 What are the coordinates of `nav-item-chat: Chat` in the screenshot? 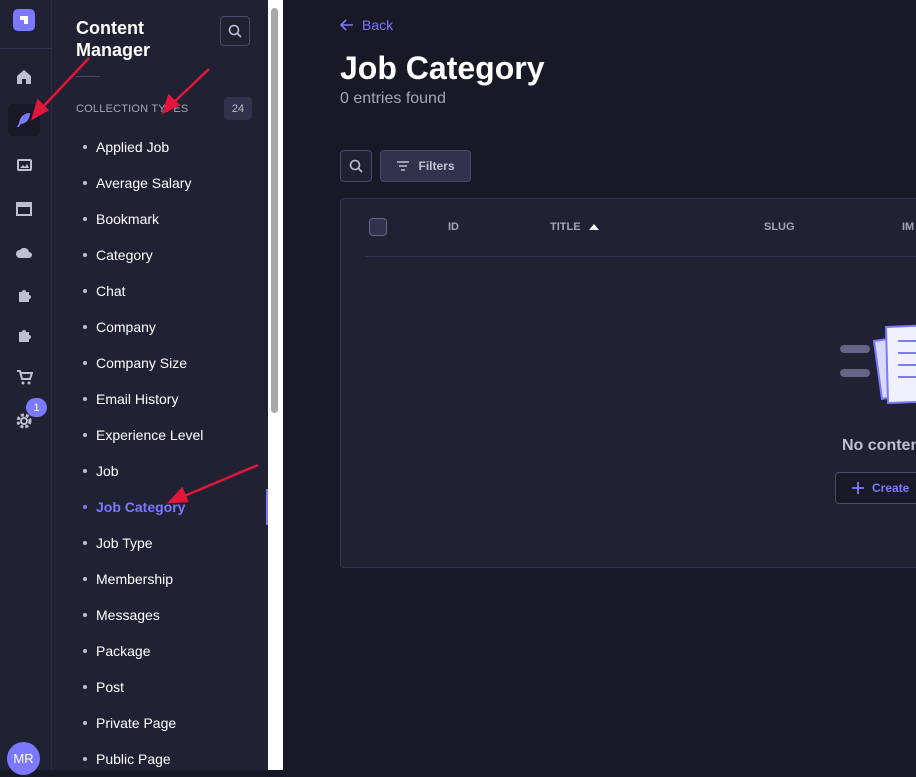 It's located at (160, 291).